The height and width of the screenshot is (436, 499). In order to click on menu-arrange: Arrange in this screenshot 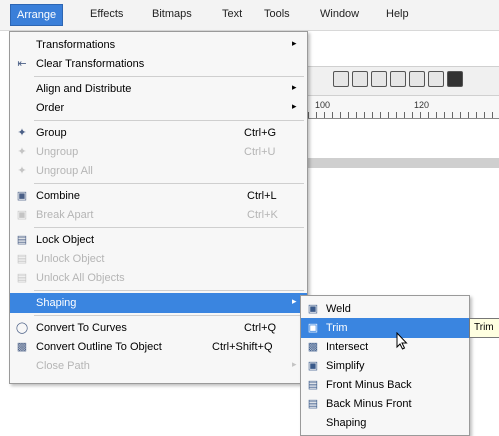, I will do `click(37, 15)`.